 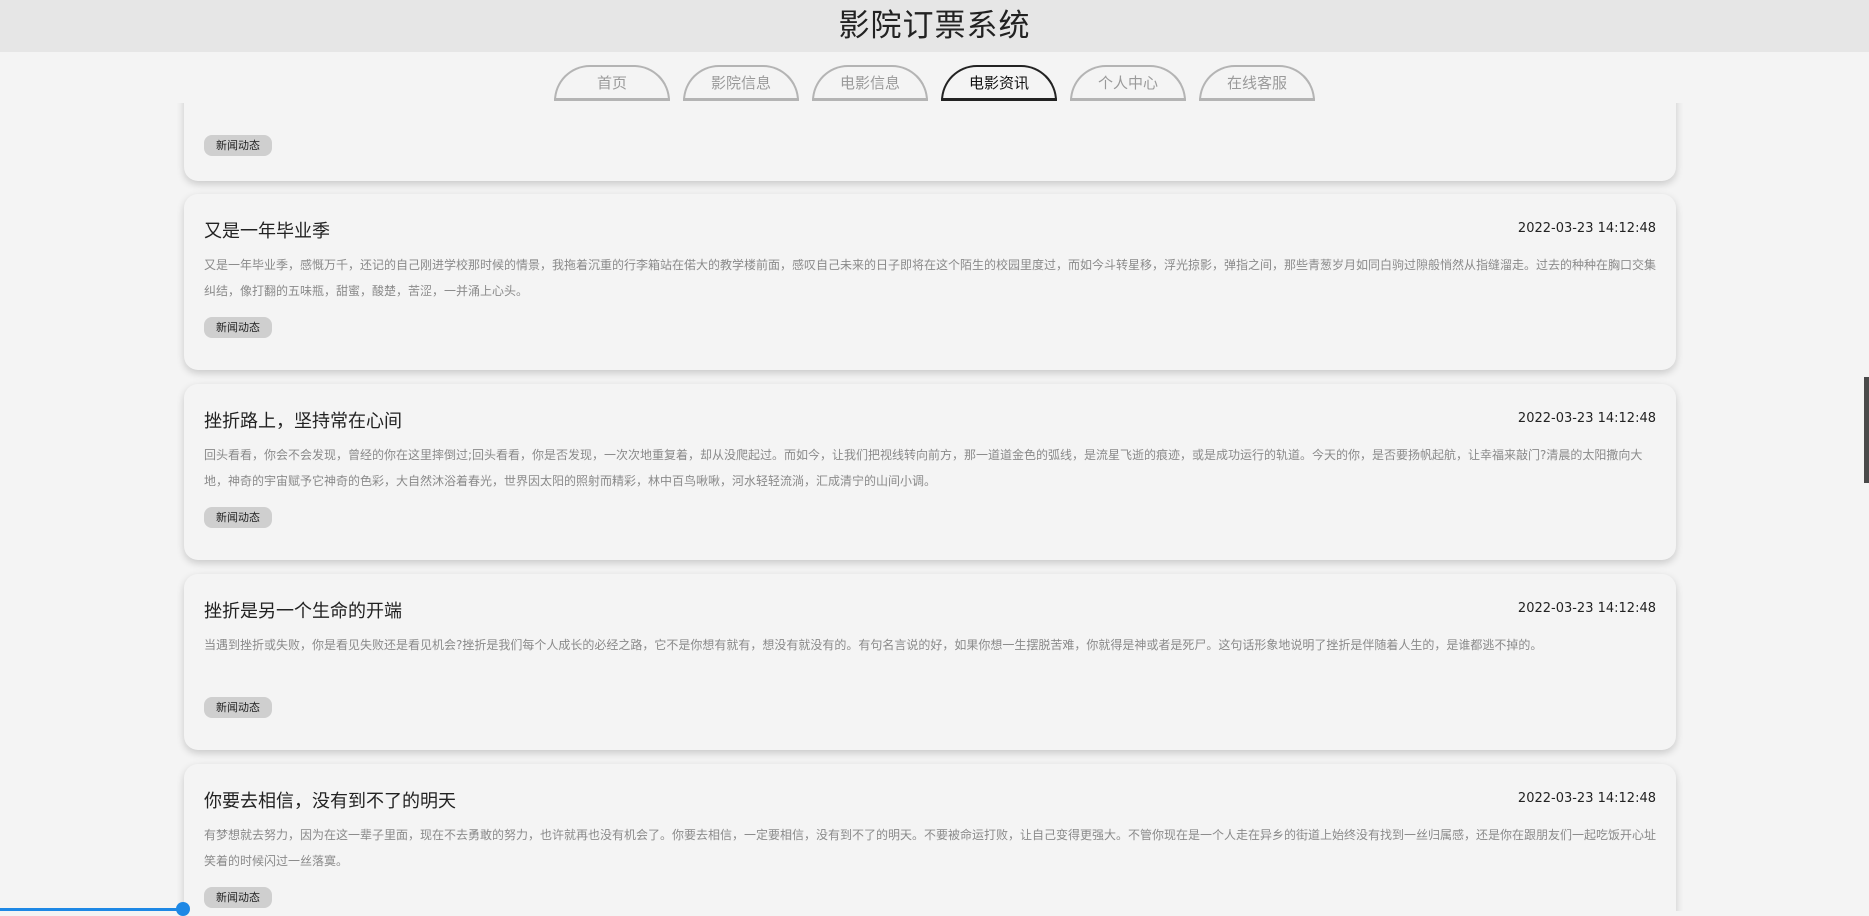 I want to click on news-title: 又是一年毕业季, so click(x=267, y=230).